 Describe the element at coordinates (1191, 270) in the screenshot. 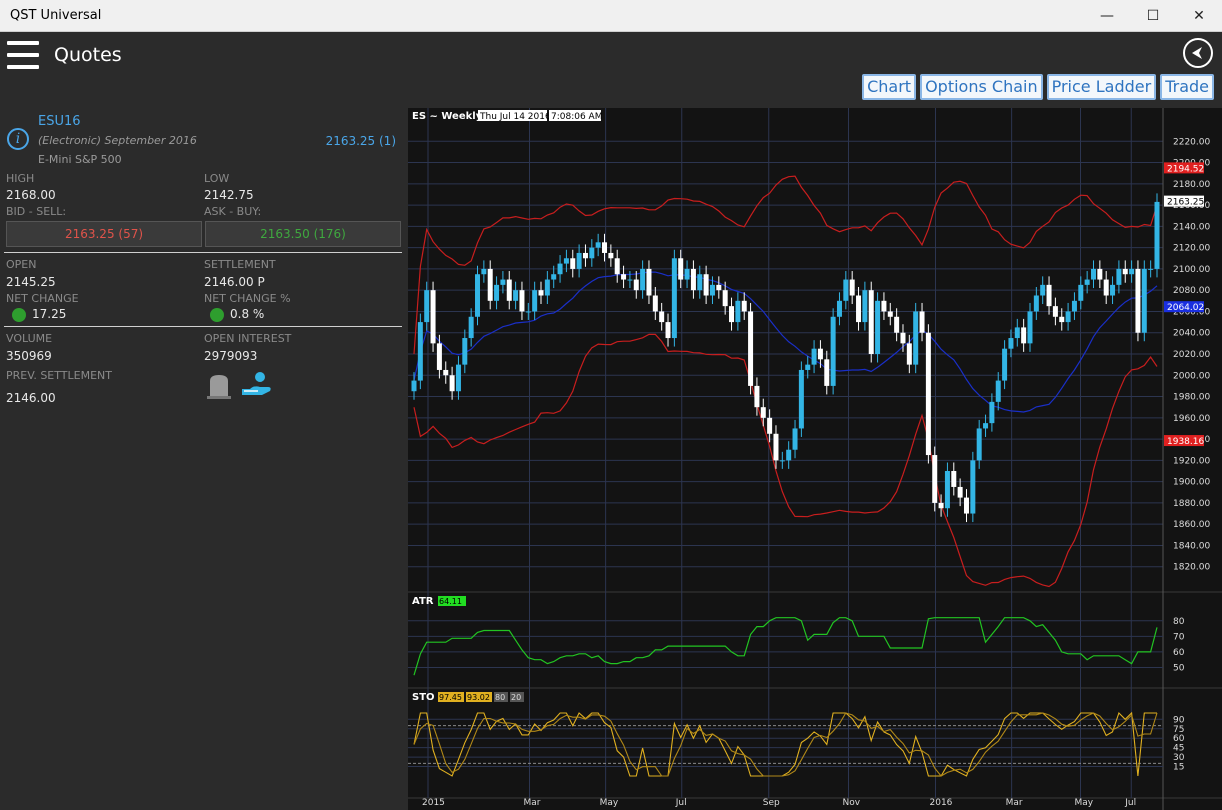

I see `price-tick-label: 2100.00` at that location.